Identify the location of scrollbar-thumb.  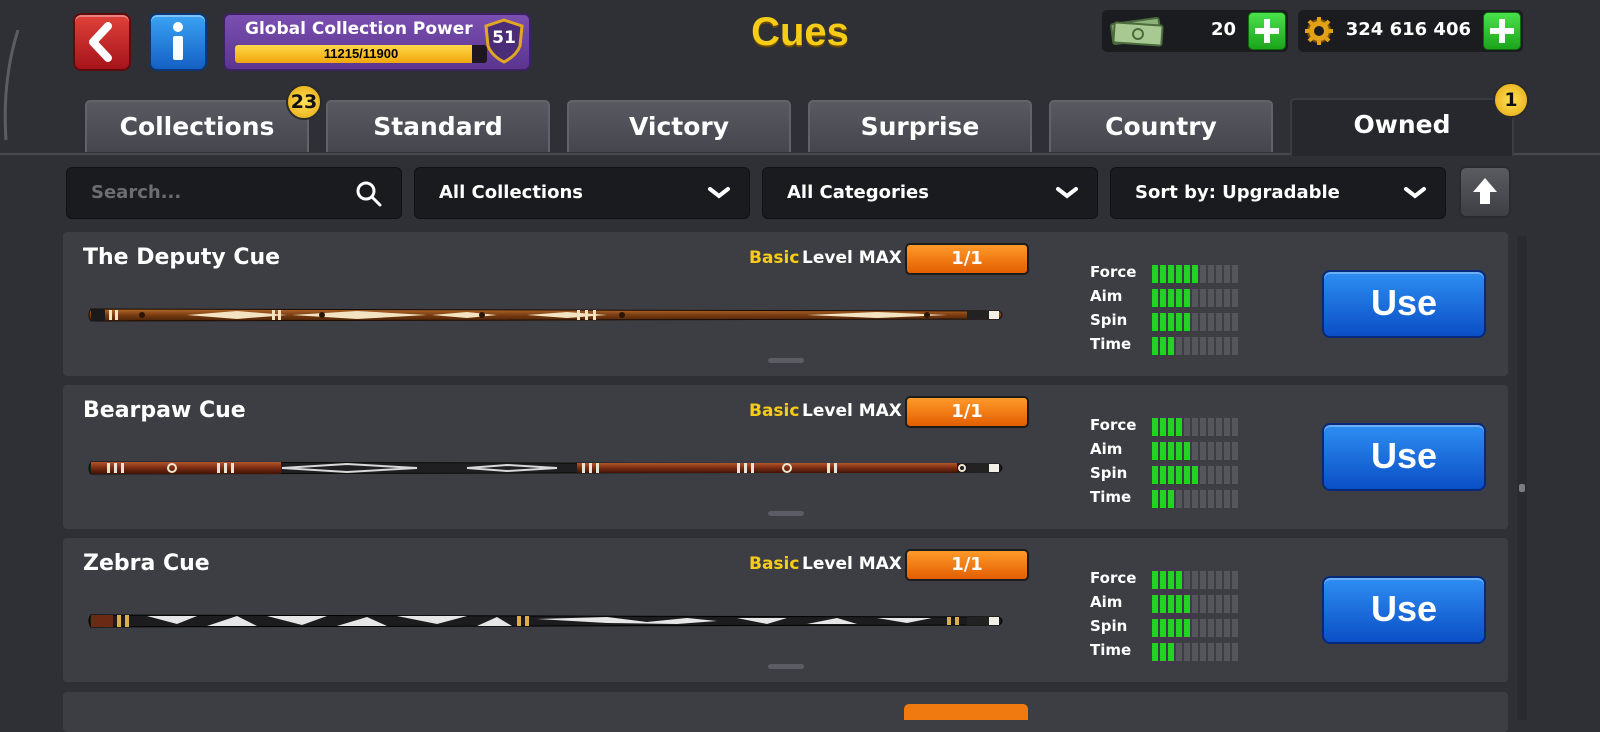
(1522, 488).